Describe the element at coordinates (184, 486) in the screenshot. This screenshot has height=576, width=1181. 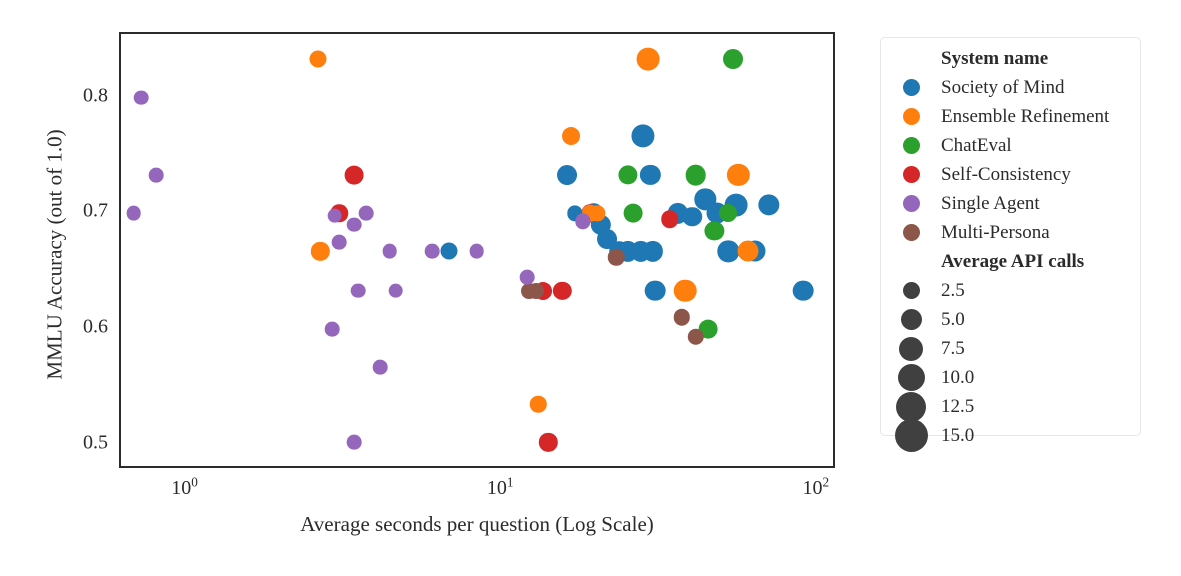
I see `x-tick-label: 100` at that location.